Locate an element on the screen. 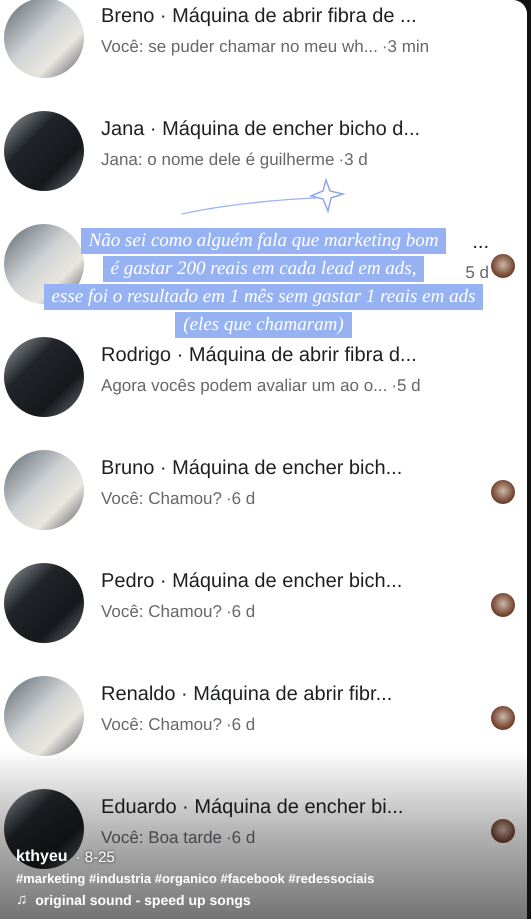 The image size is (531, 919). caption-text: (eles que chamaram) is located at coordinates (263, 325).